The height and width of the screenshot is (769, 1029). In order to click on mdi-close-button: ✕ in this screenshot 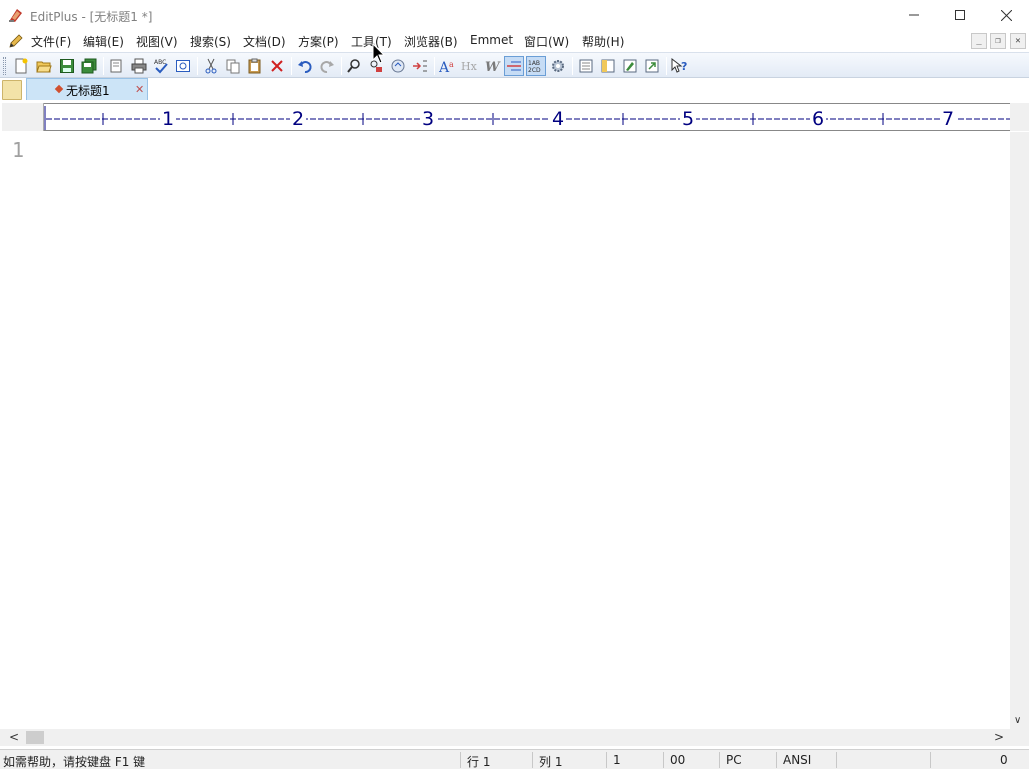, I will do `click(1018, 41)`.